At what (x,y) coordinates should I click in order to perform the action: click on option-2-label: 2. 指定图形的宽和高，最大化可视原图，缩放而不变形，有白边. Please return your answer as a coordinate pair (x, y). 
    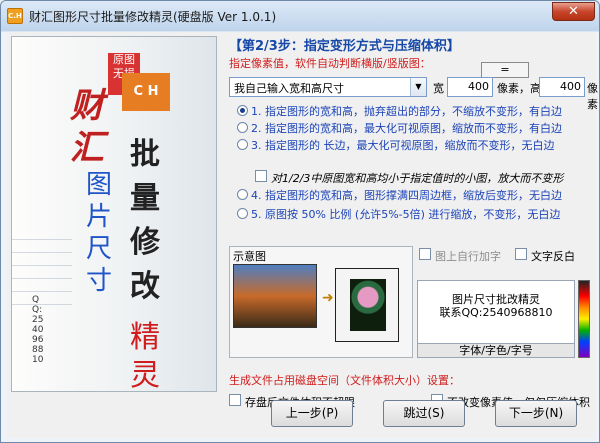
    Looking at the image, I should click on (406, 128).